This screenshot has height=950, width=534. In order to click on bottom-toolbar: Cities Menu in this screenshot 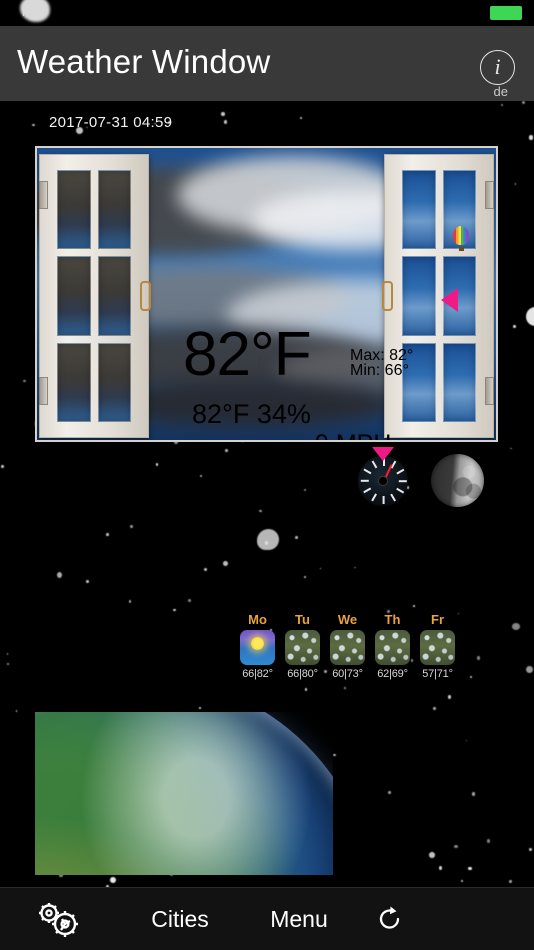, I will do `click(267, 918)`.